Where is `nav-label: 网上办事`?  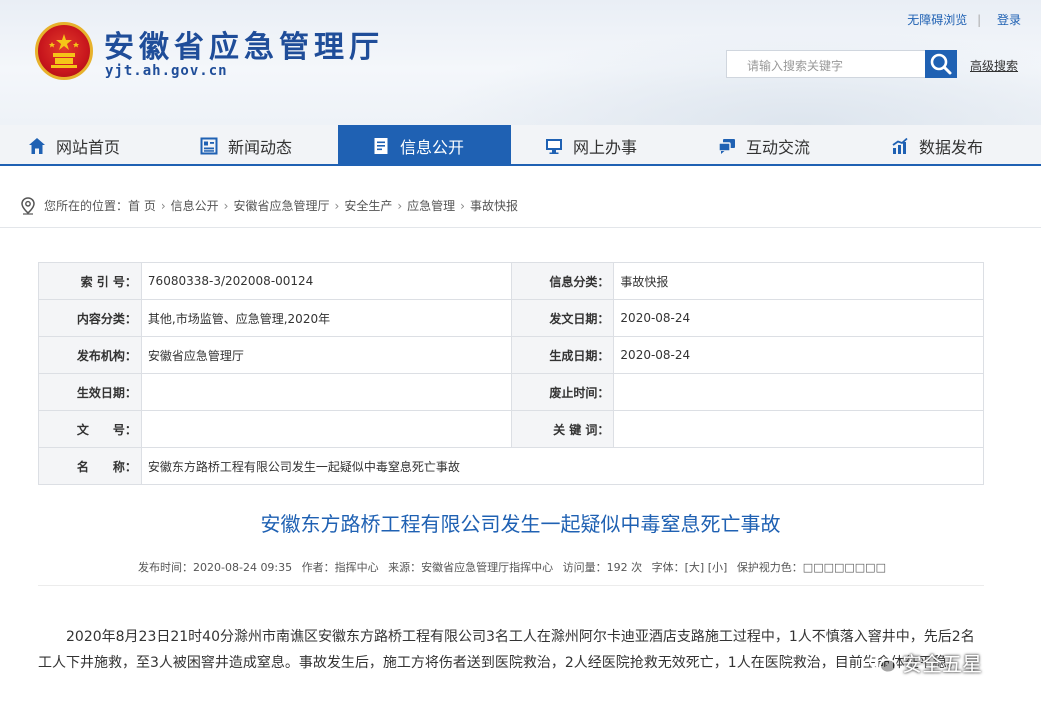
nav-label: 网上办事 is located at coordinates (605, 147).